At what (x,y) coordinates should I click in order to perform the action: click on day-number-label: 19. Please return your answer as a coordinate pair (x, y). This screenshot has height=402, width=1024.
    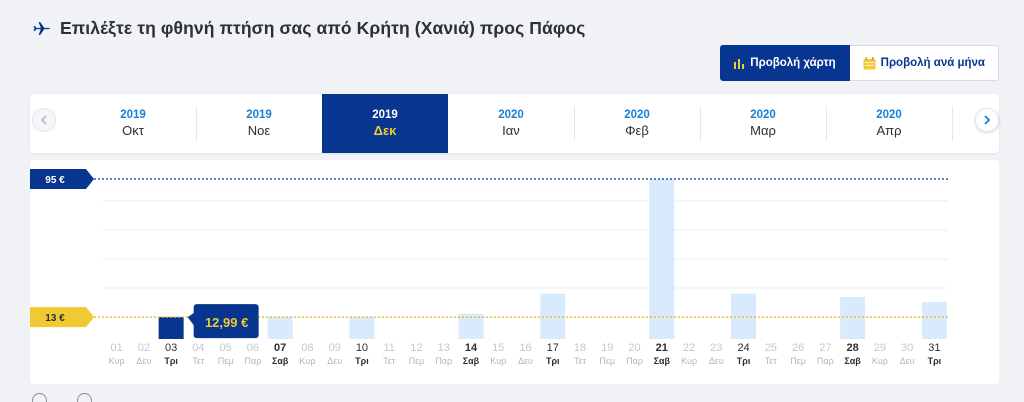
    Looking at the image, I should click on (607, 348).